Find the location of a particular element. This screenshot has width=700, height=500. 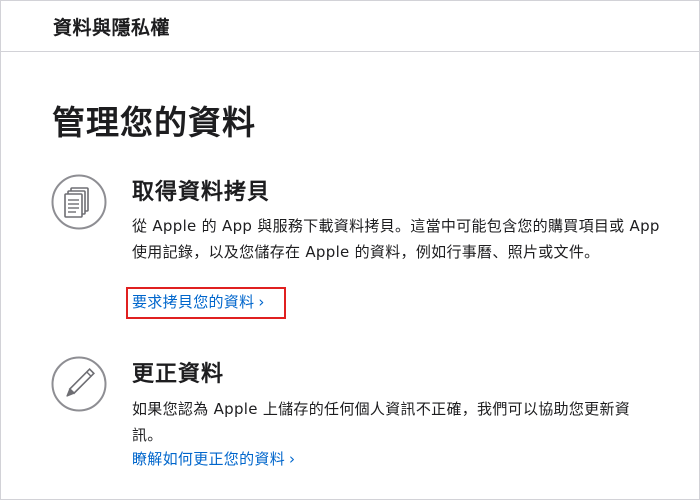

section-title-correct-data: 更正資料 is located at coordinates (178, 374).